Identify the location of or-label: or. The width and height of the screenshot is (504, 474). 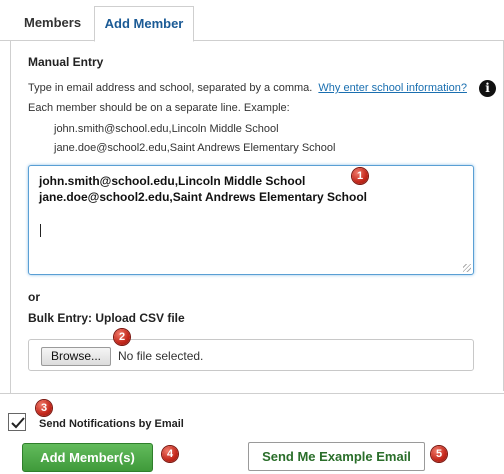
(34, 297).